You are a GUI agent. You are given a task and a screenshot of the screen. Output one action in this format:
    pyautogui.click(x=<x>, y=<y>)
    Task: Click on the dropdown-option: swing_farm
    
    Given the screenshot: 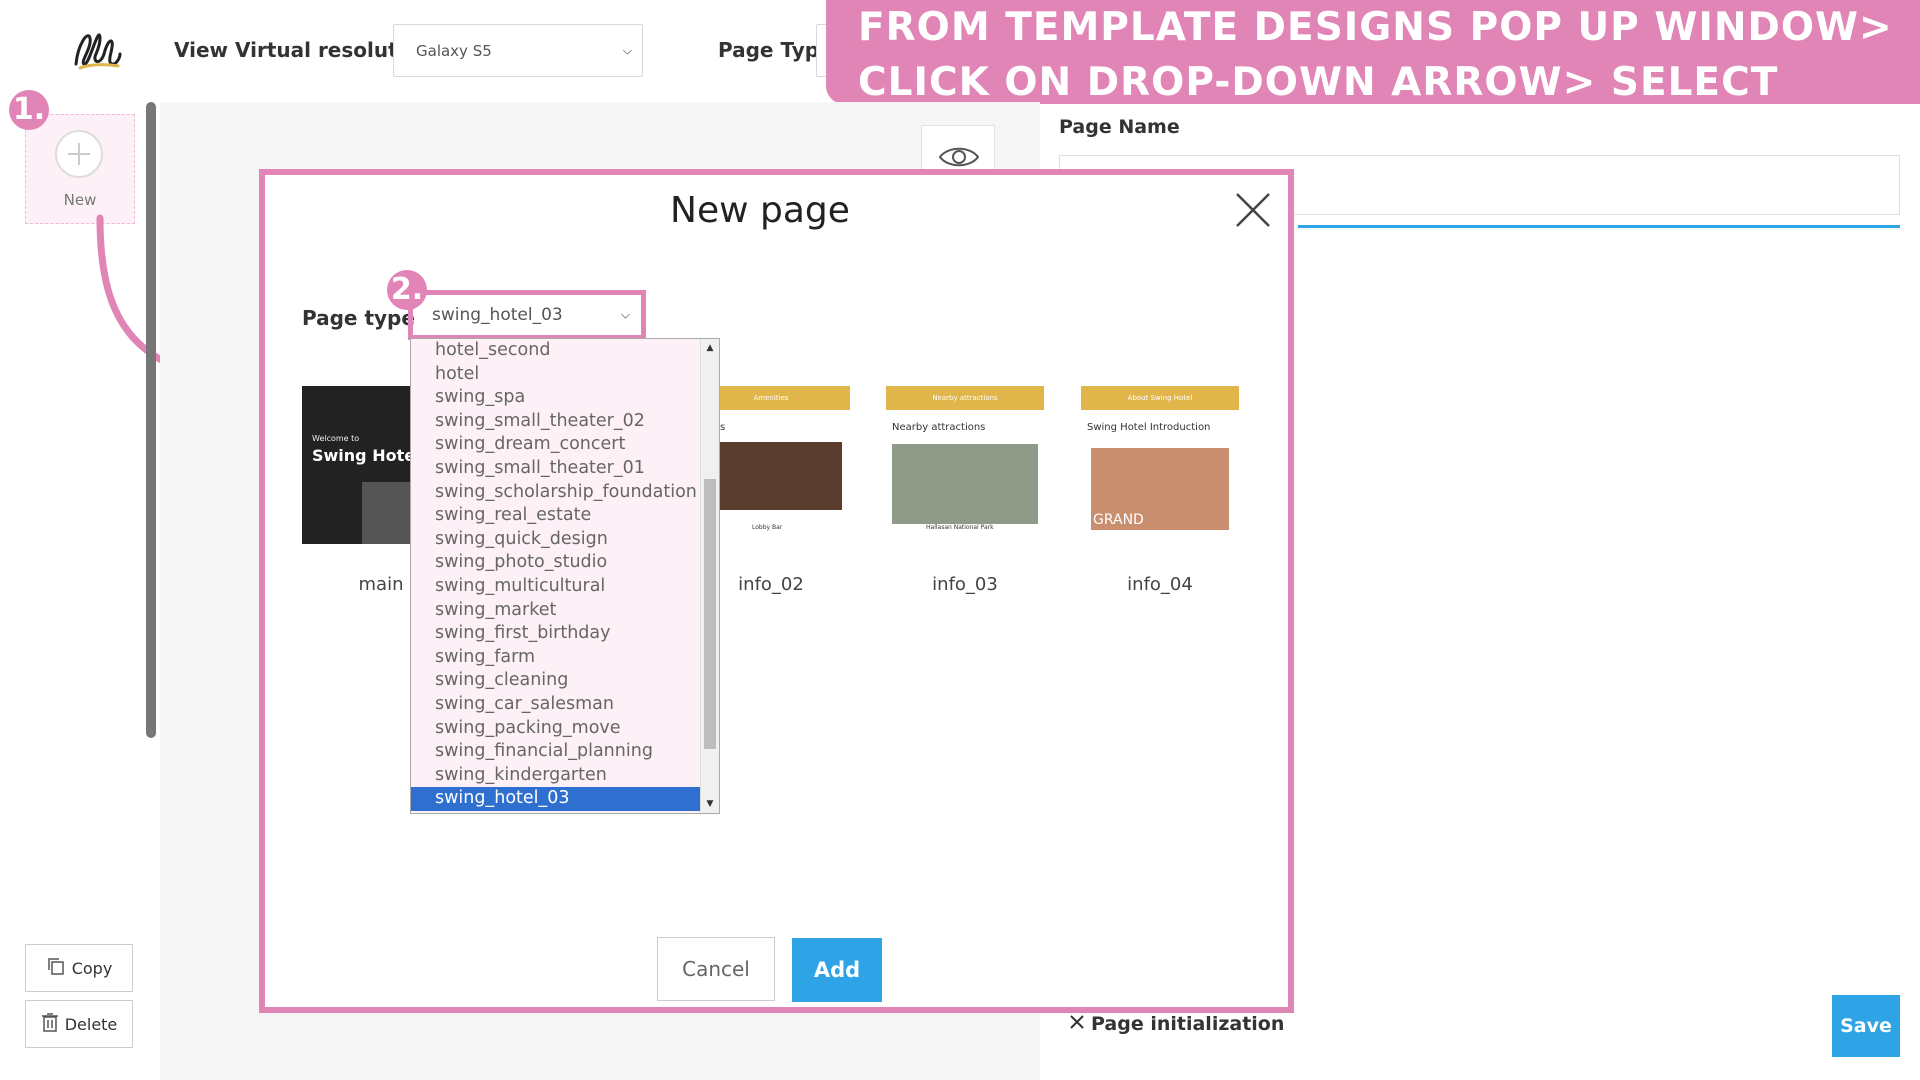 What is the action you would take?
    pyautogui.click(x=565, y=658)
    